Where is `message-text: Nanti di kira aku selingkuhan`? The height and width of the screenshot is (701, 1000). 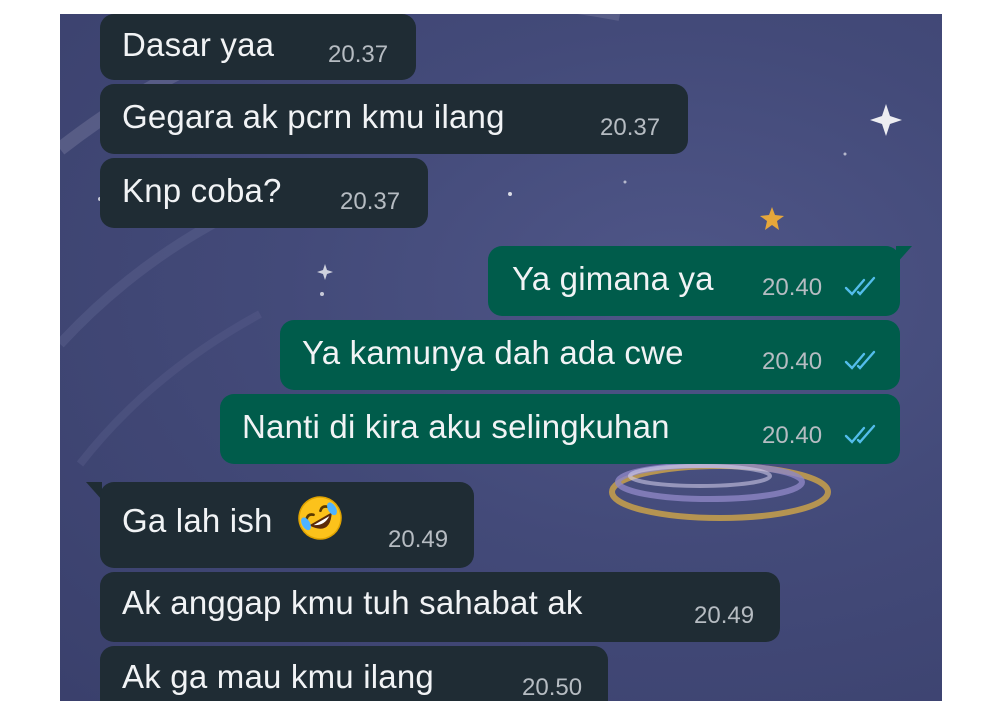
message-text: Nanti di kira aku selingkuhan is located at coordinates (456, 426).